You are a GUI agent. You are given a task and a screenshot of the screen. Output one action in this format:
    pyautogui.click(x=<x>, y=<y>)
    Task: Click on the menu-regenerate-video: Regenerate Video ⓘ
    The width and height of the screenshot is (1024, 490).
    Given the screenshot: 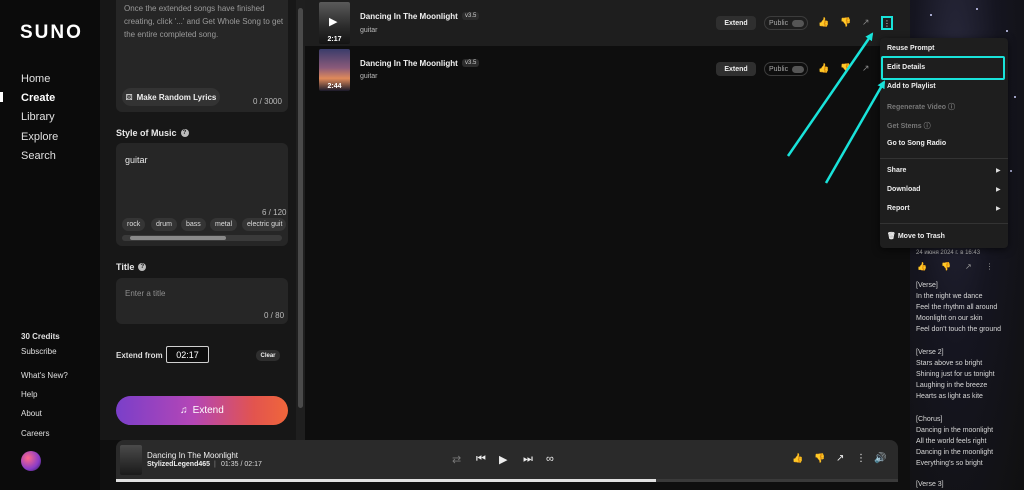 What is the action you would take?
    pyautogui.click(x=921, y=107)
    